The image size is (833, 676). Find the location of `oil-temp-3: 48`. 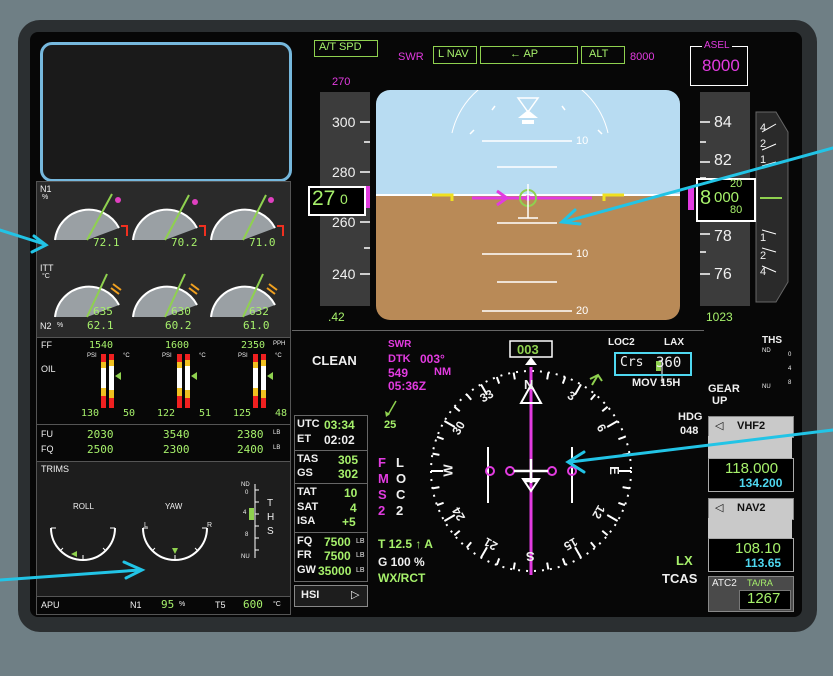

oil-temp-3: 48 is located at coordinates (281, 413).